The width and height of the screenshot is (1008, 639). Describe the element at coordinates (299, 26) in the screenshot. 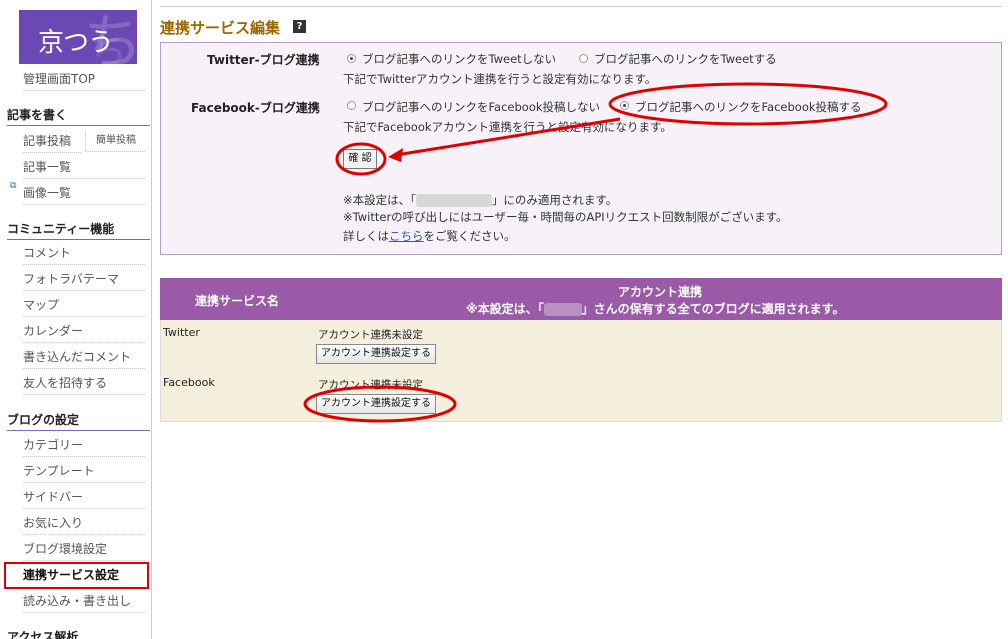

I see `help-icon: ?` at that location.